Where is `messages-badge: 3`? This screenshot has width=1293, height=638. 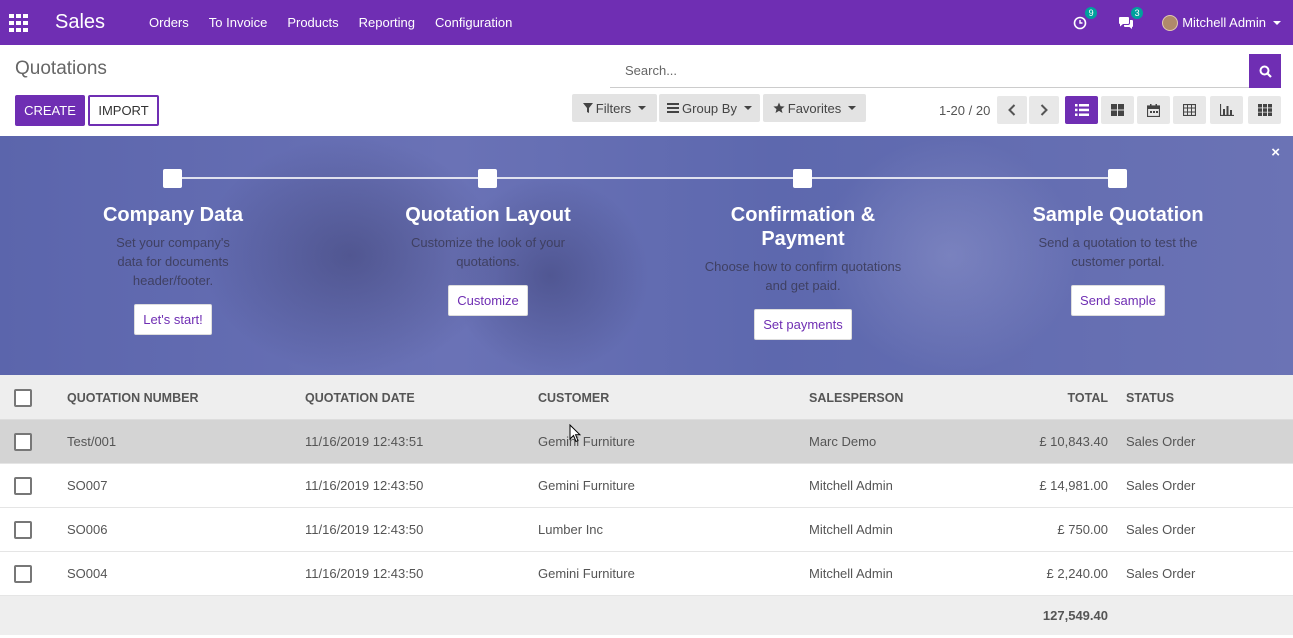
messages-badge: 3 is located at coordinates (1137, 12).